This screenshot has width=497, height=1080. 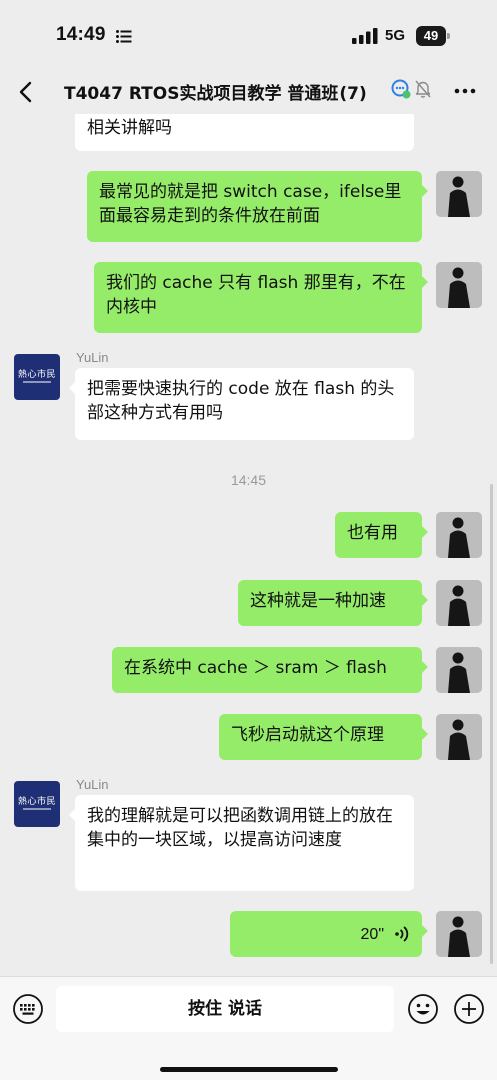 I want to click on message-bubble-self: 飞秒启动就这个原理, so click(x=323, y=737).